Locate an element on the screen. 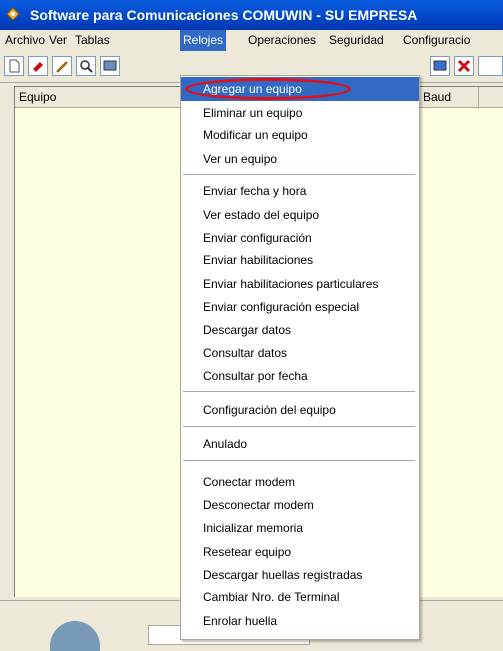 This screenshot has width=503, height=651. menu-item-agregar-equipo: Agregar un equipo is located at coordinates (300, 89).